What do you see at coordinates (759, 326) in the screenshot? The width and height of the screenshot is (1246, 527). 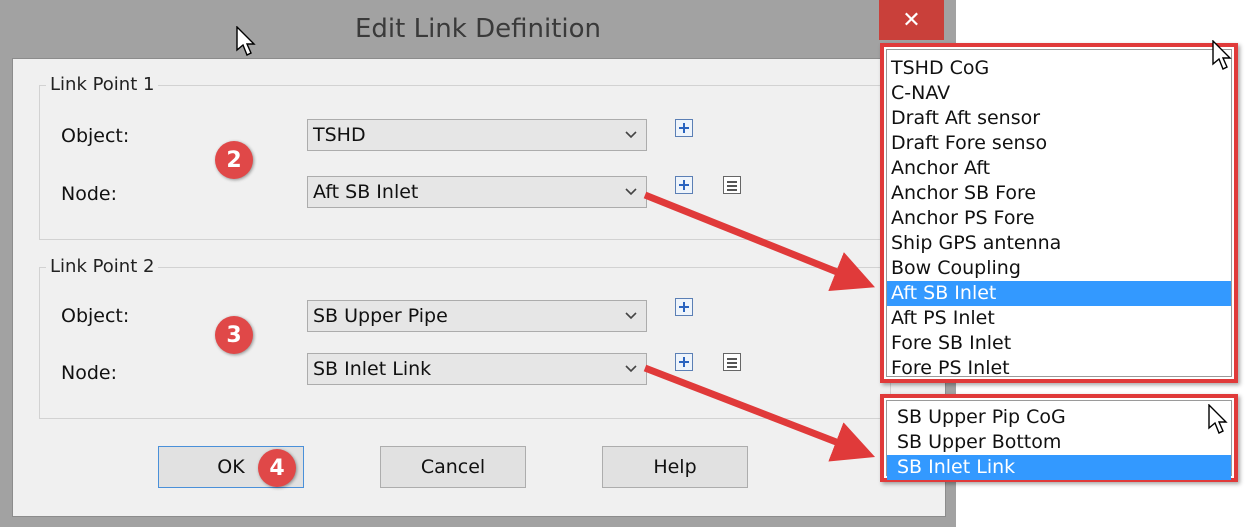 I see `annotation-arrows` at bounding box center [759, 326].